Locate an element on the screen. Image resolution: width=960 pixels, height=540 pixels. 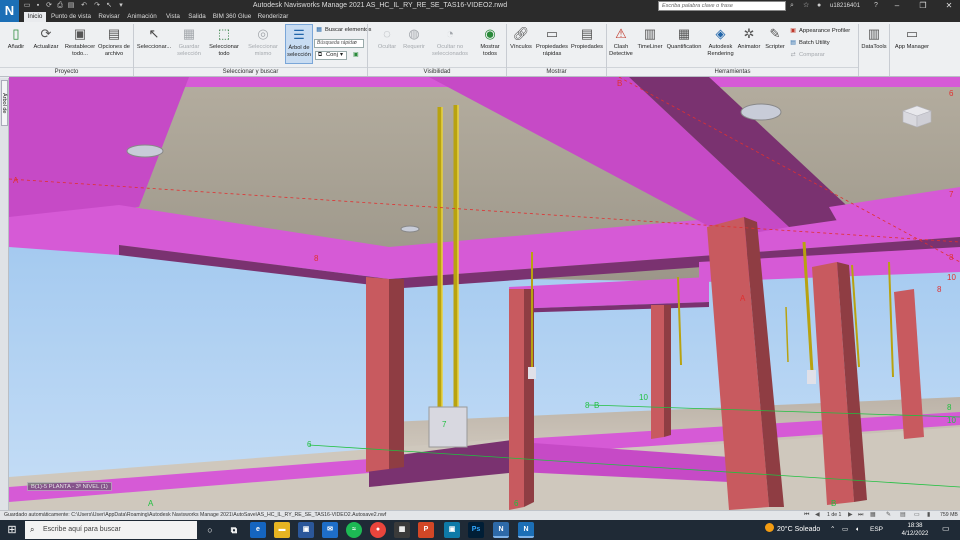
user-icon: ● is located at coordinates (819, 6).